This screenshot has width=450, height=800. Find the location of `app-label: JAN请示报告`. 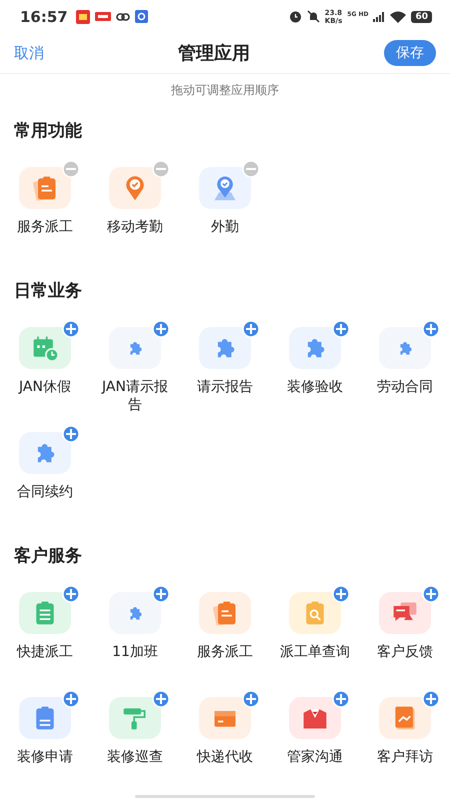

app-label: JAN请示报告 is located at coordinates (134, 396).